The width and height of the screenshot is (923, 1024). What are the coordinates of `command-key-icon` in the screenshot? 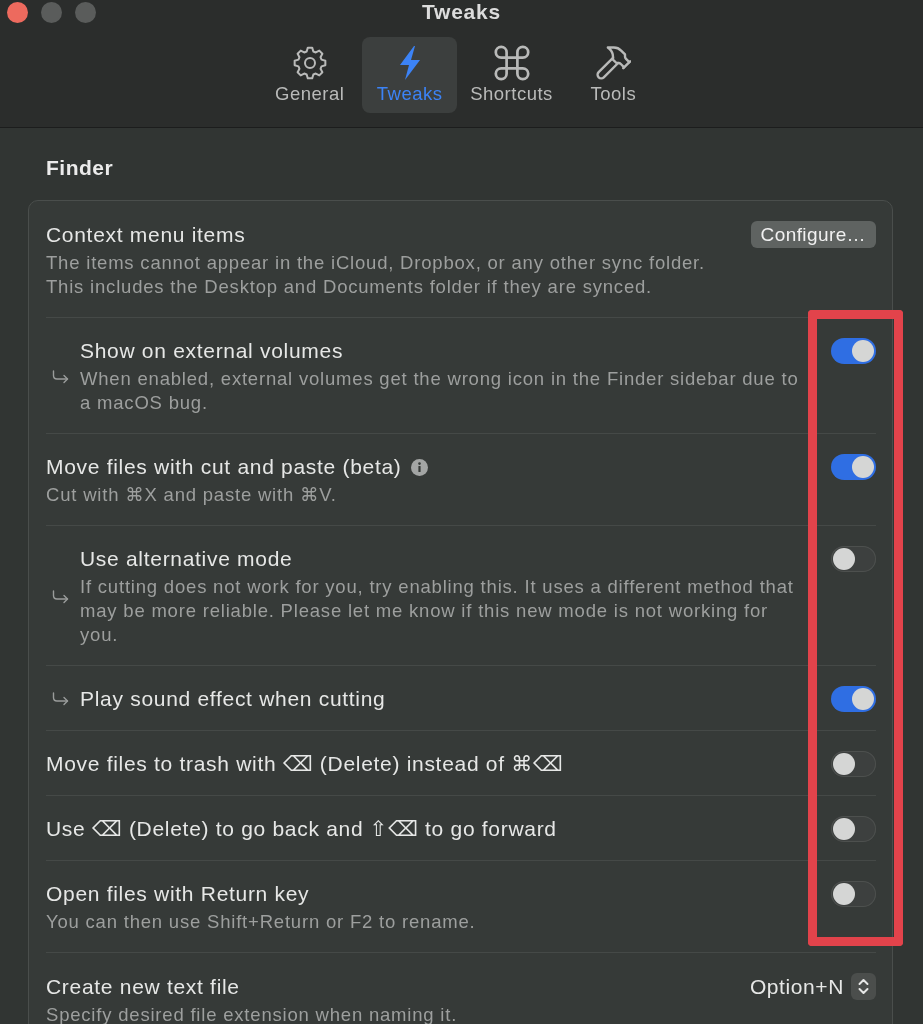 It's located at (511, 63).